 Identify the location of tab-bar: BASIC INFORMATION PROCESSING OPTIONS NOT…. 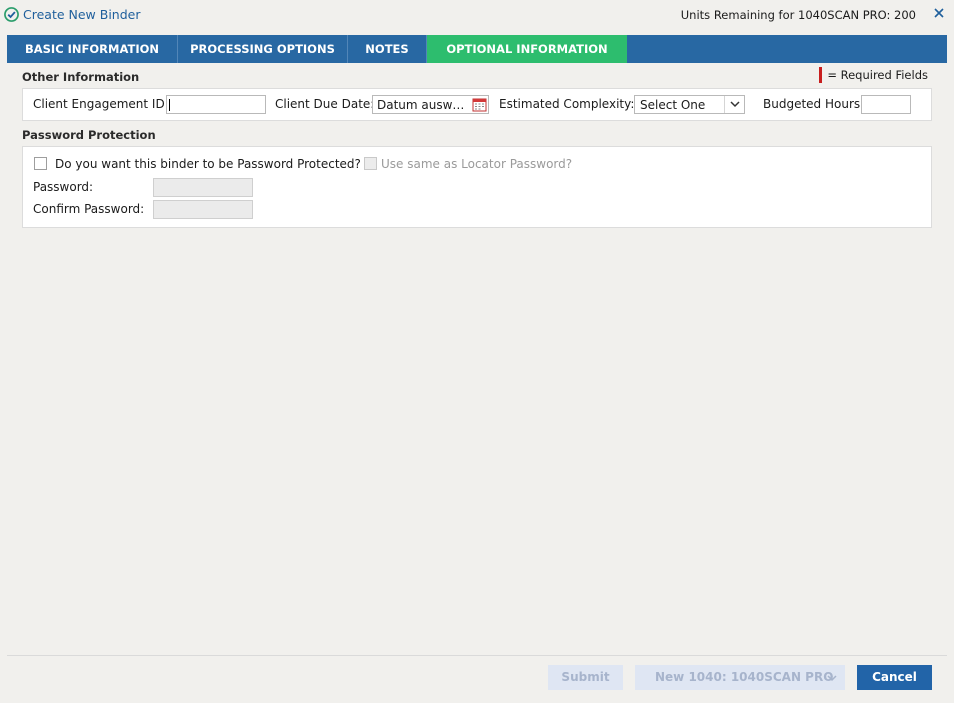
(477, 49).